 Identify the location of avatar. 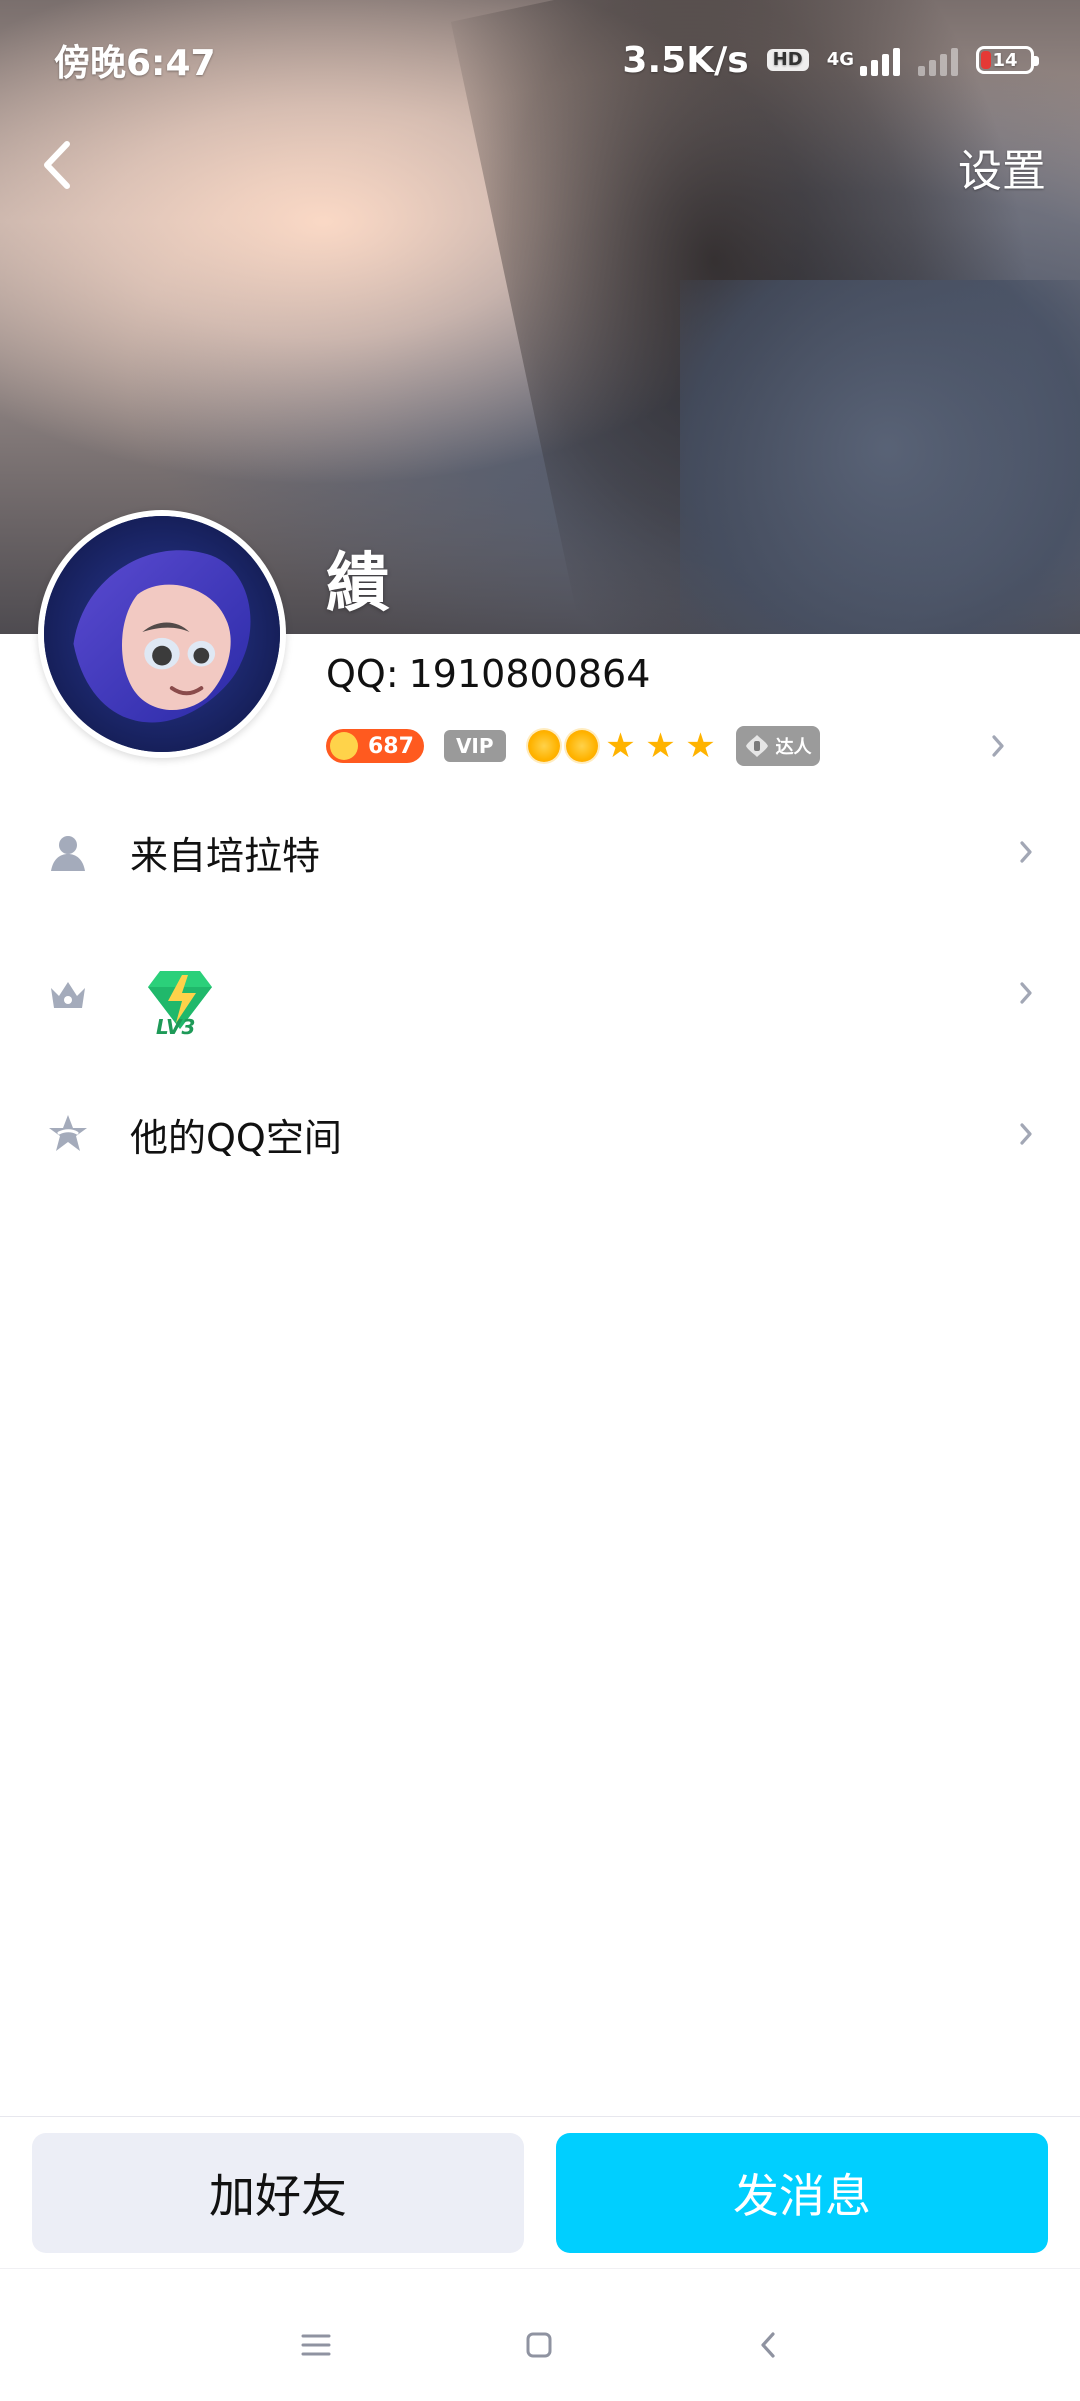
(162, 634).